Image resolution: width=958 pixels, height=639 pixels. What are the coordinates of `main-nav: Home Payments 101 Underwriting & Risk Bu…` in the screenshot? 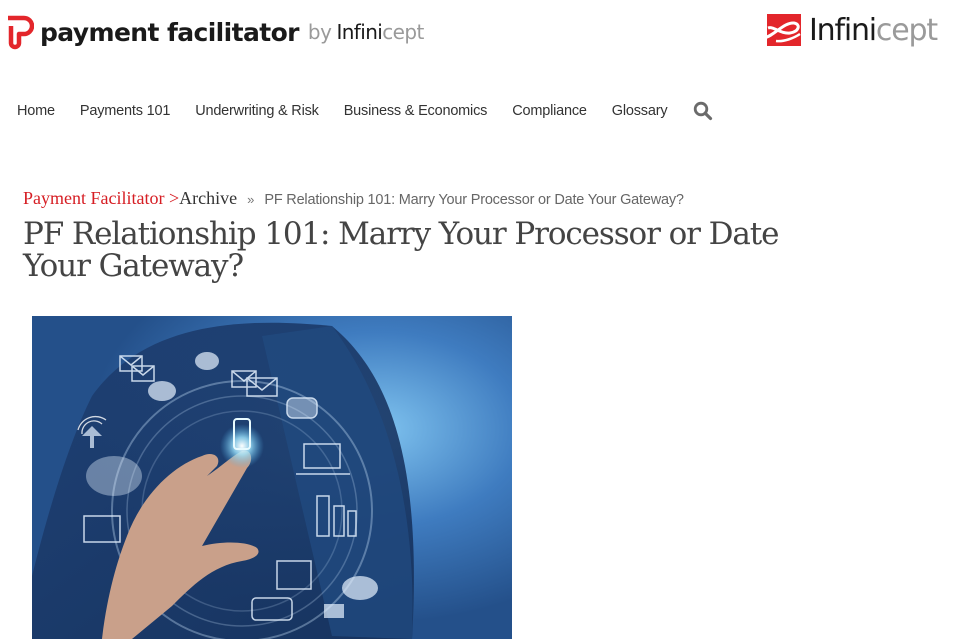 It's located at (365, 111).